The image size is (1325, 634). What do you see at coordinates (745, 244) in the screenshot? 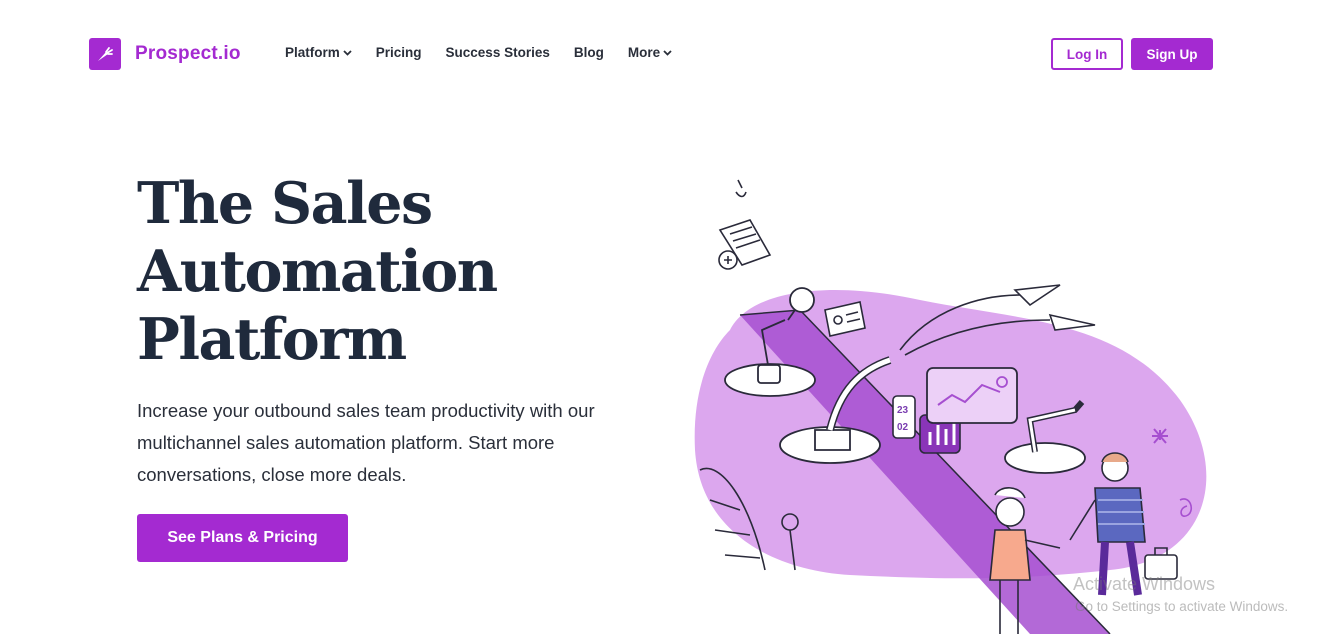
I see `document-icon` at bounding box center [745, 244].